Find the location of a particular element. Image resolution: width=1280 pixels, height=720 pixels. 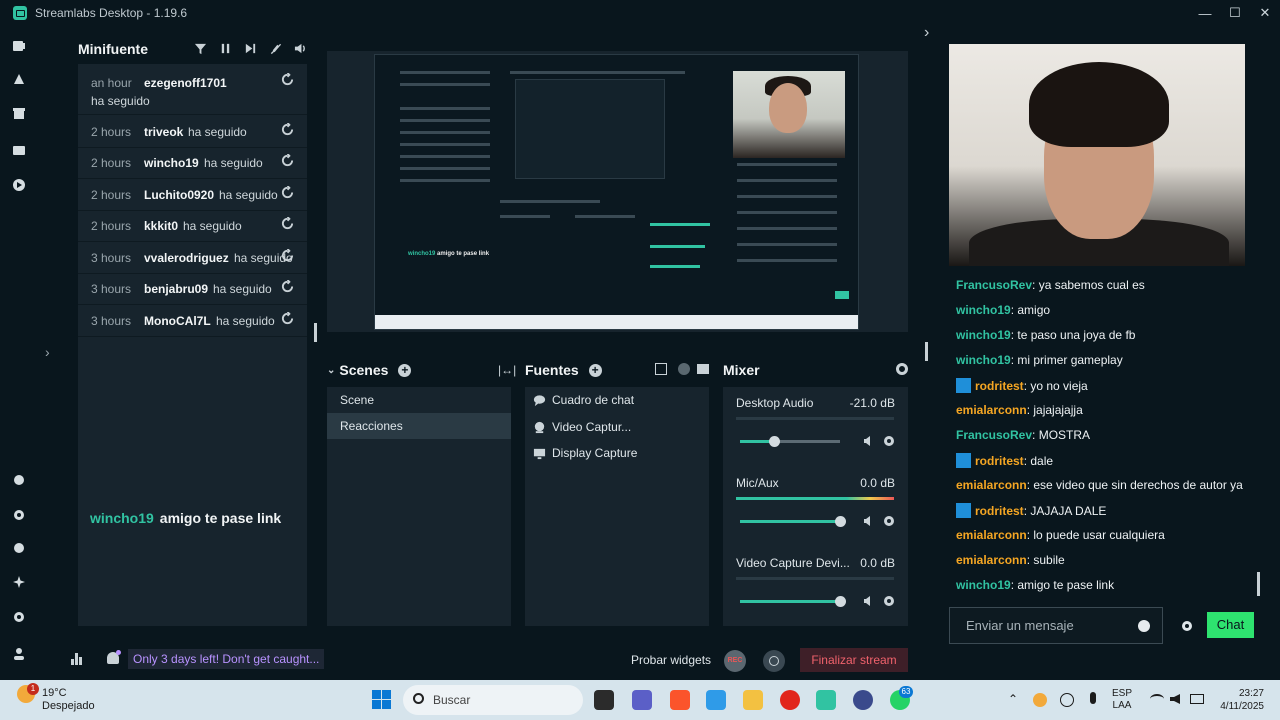

copilot-icon is located at coordinates (716, 700).